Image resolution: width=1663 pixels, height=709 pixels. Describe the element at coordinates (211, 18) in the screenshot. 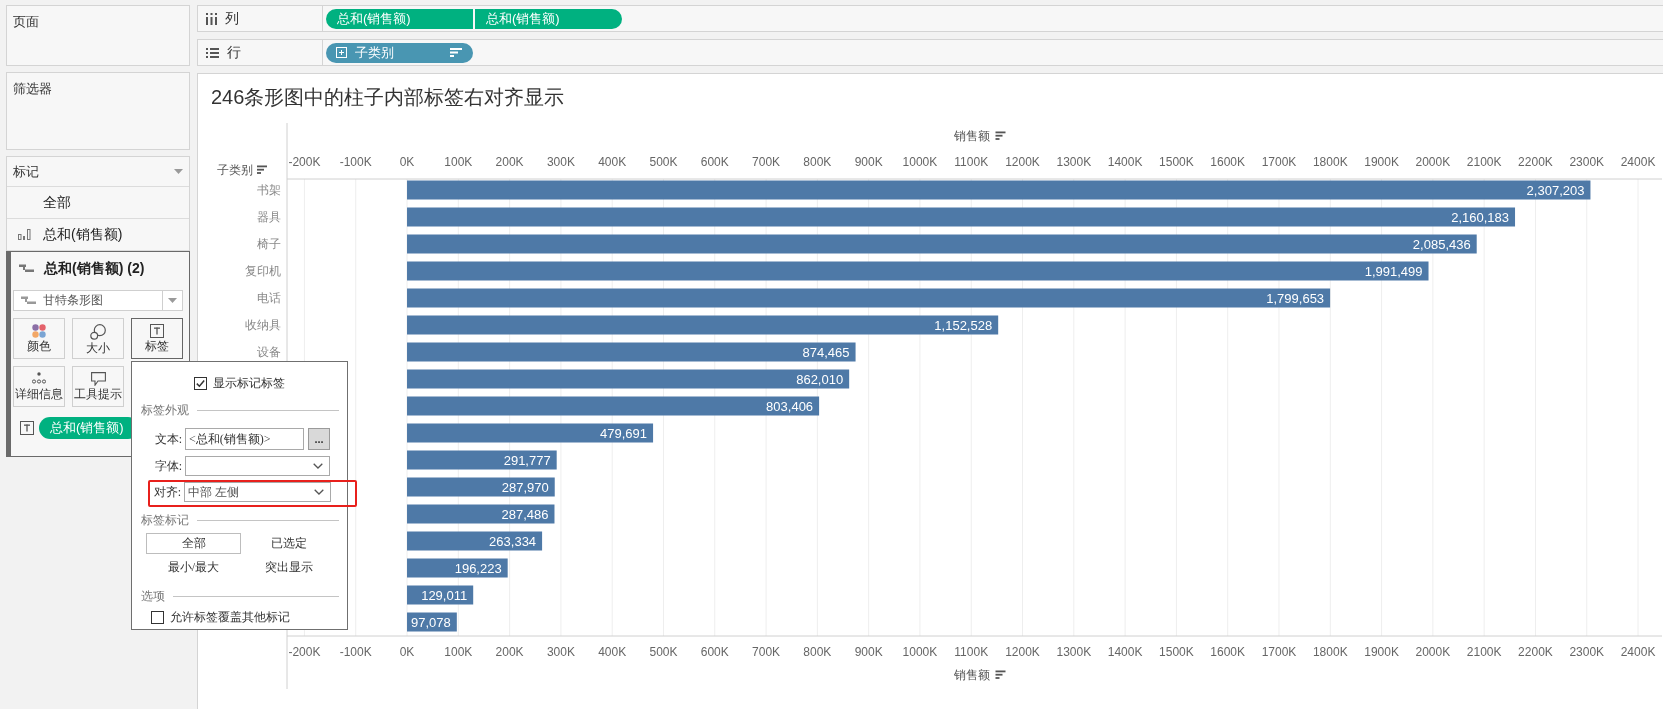

I see `columns-icon` at that location.